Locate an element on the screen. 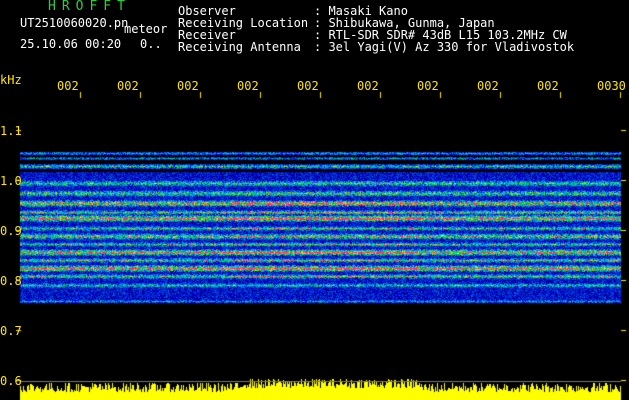  y-tick-0.8: 0.8 is located at coordinates (11, 281).